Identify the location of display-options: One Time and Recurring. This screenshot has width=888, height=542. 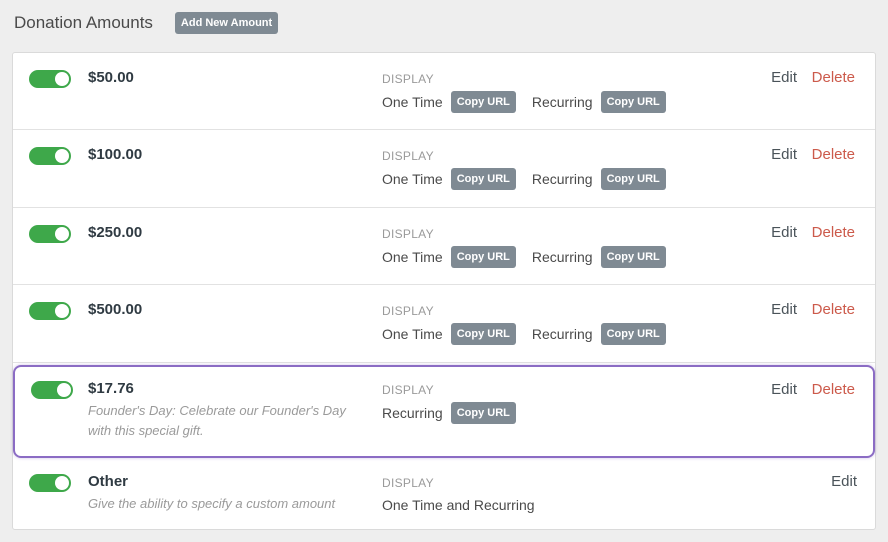
(462, 505).